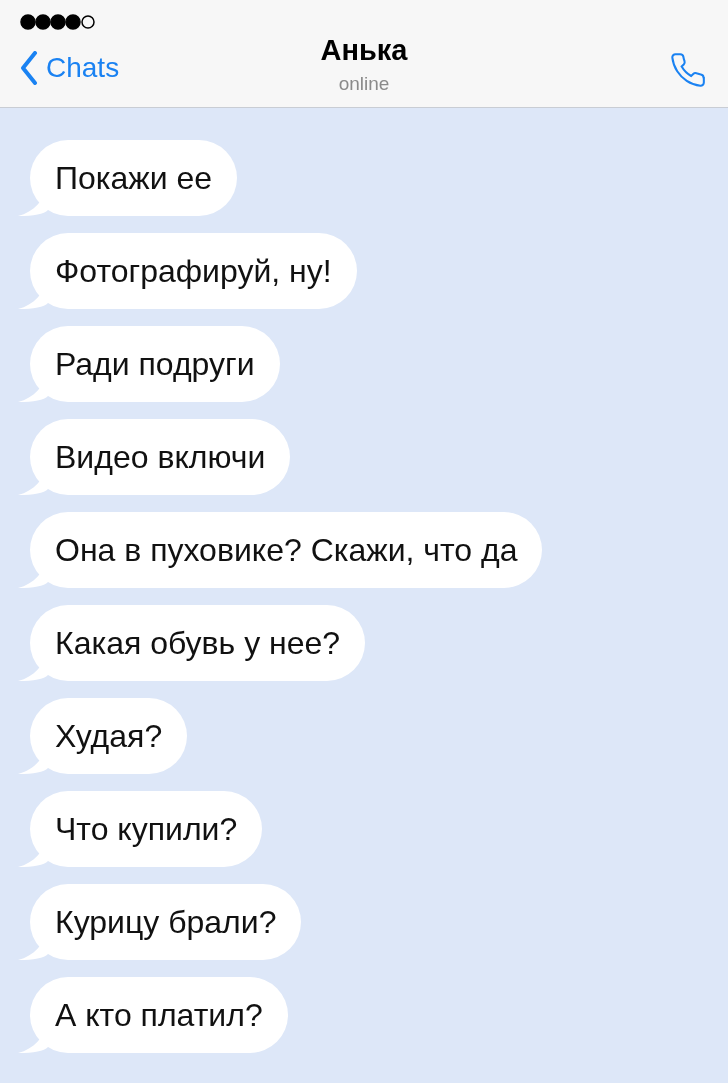 The height and width of the screenshot is (1083, 728). I want to click on back-link: Chats, so click(70, 67).